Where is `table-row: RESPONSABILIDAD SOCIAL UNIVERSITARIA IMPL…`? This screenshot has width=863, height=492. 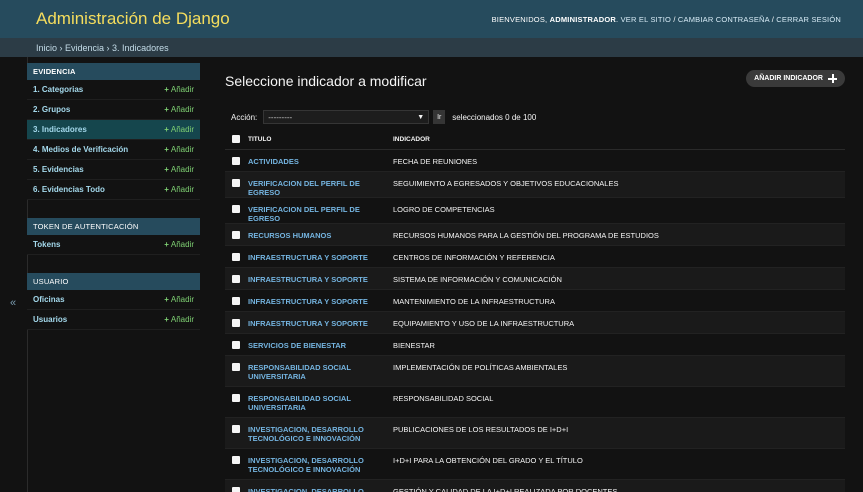
table-row: RESPONSABILIDAD SOCIAL UNIVERSITARIA IMPL… is located at coordinates (535, 371).